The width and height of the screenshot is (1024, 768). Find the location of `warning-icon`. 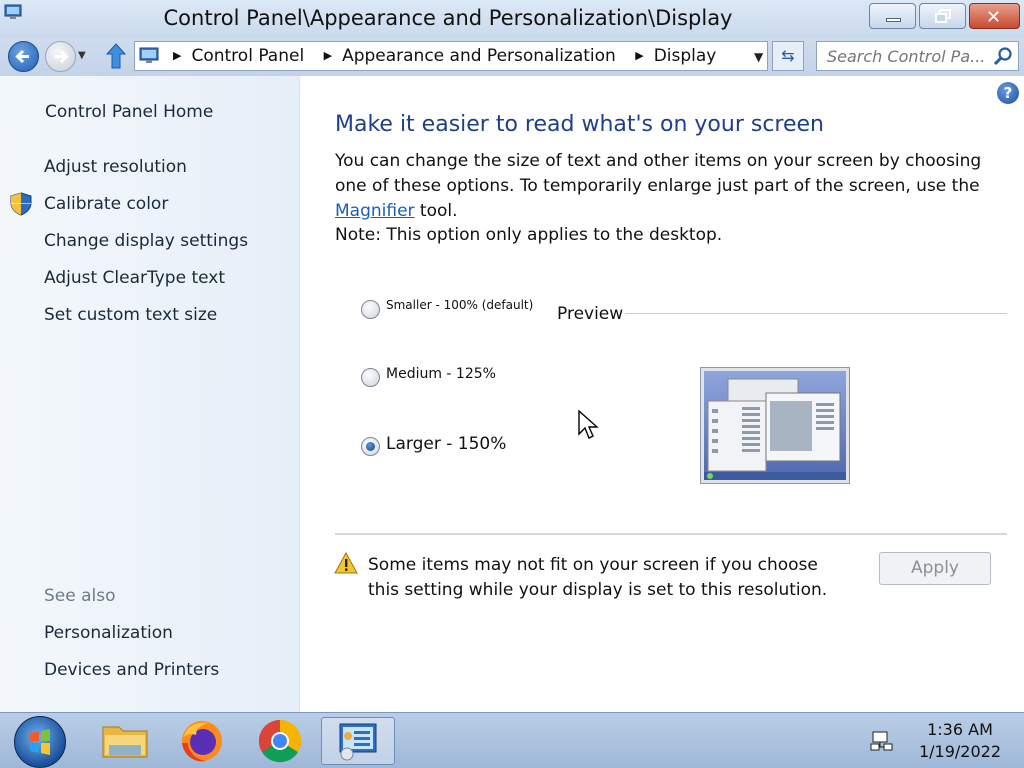

warning-icon is located at coordinates (346, 563).